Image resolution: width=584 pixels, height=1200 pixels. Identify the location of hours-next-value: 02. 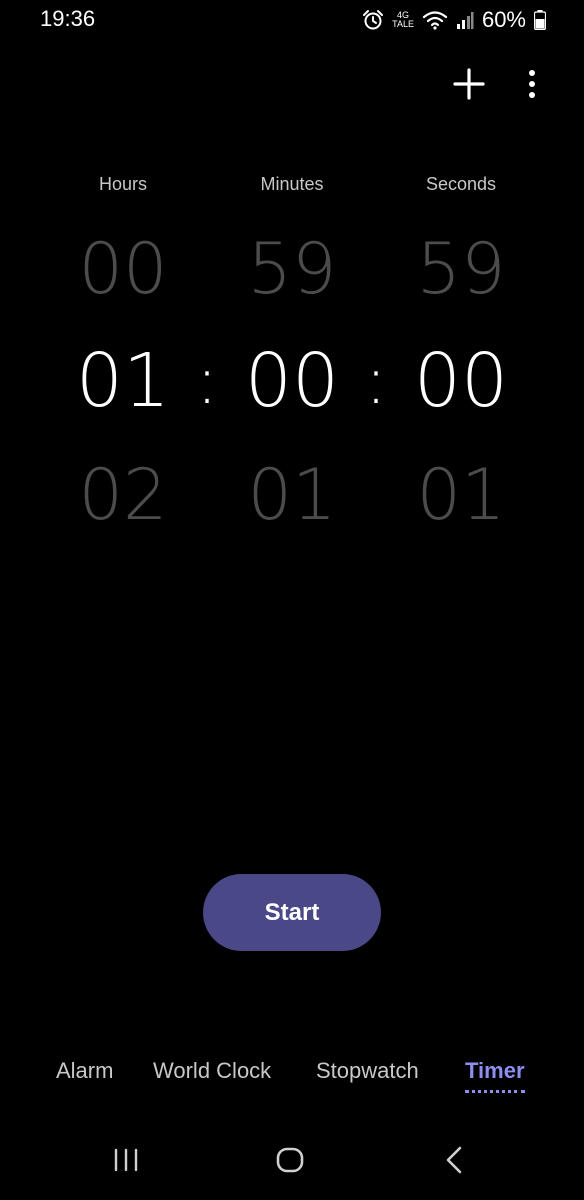
(123, 495).